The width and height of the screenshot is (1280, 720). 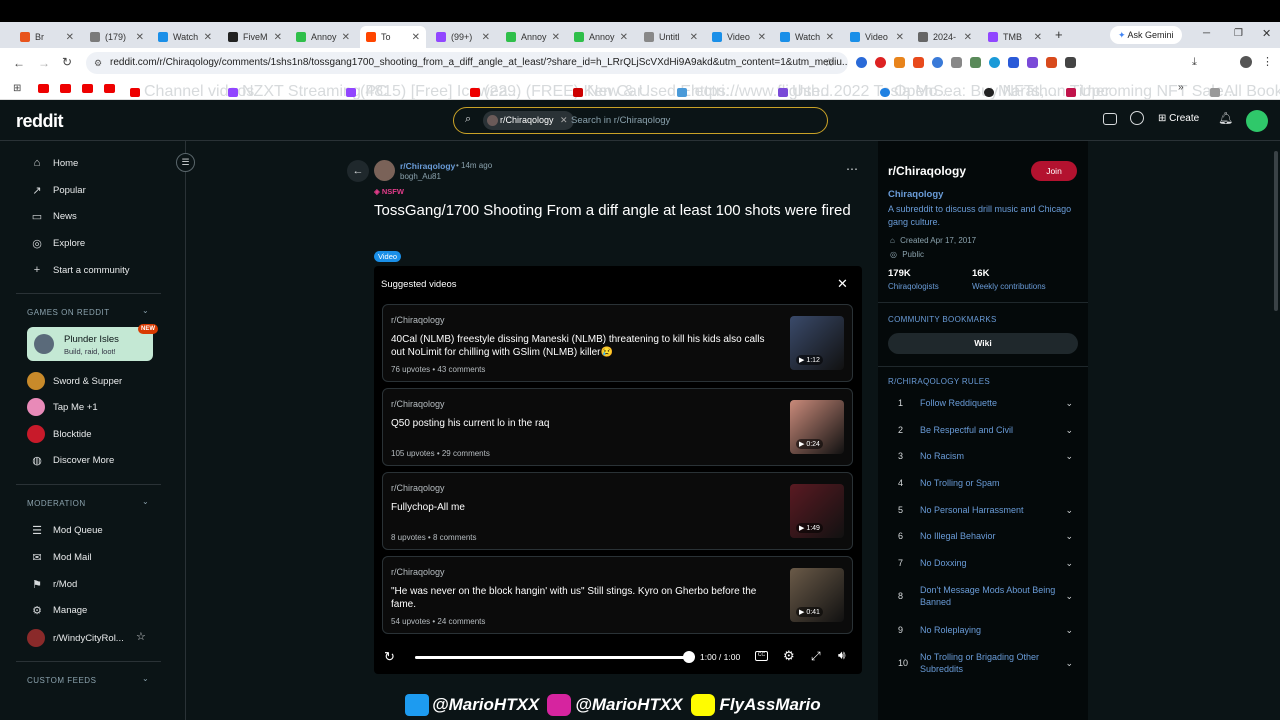 What do you see at coordinates (40, 121) in the screenshot?
I see `reddit-logo: reddit` at bounding box center [40, 121].